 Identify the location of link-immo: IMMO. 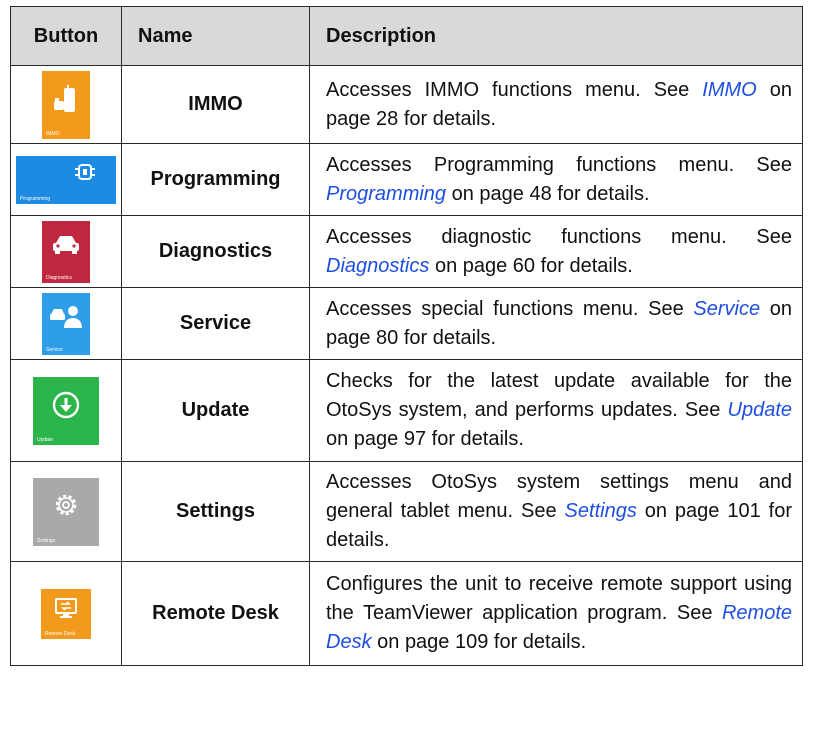
(729, 90).